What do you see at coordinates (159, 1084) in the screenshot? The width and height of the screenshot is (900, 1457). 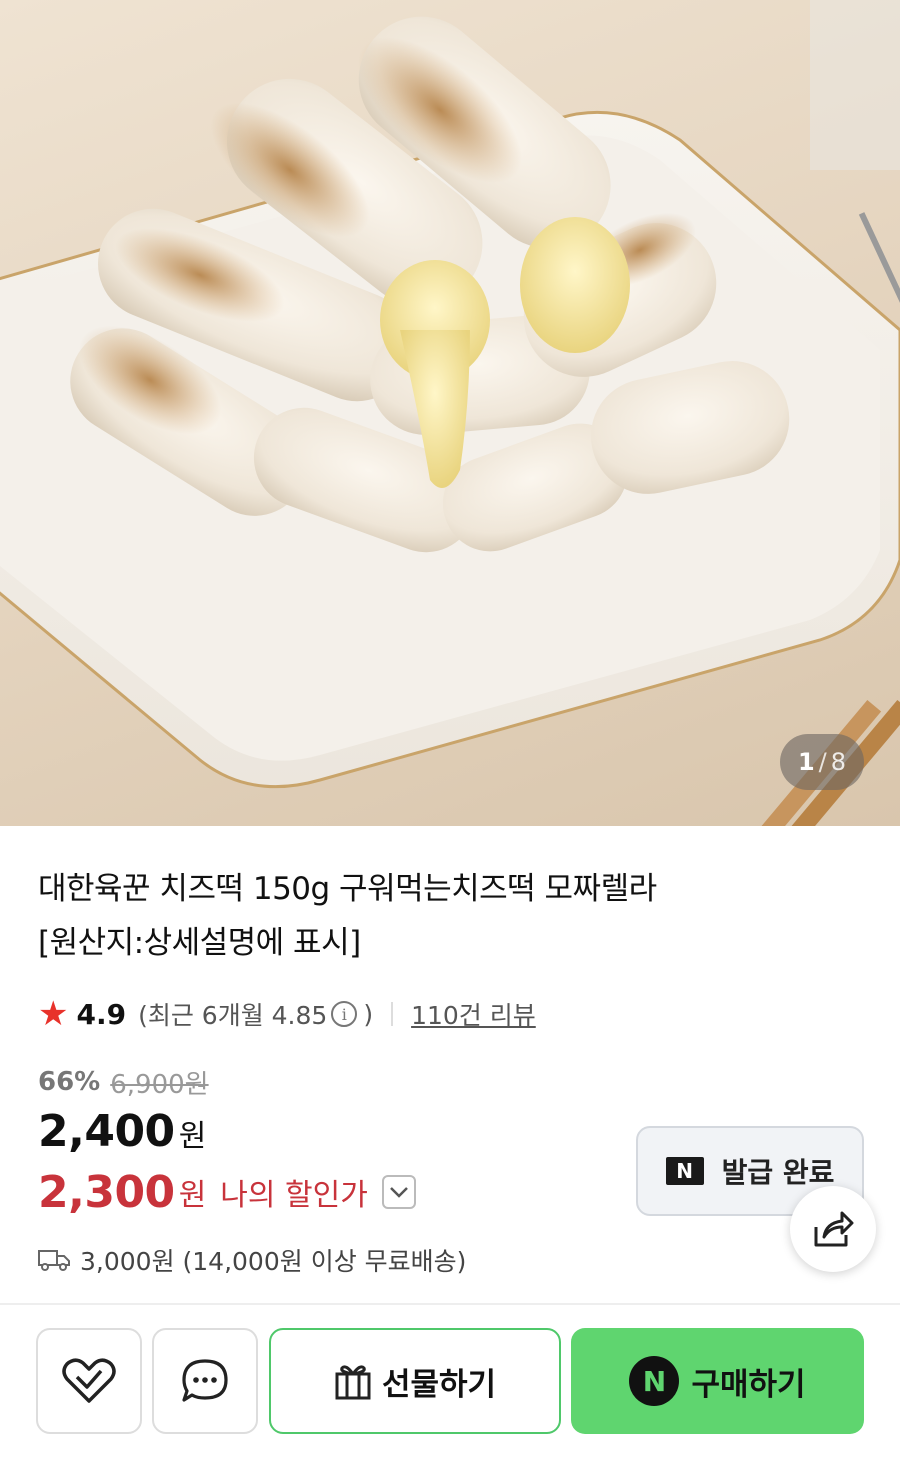 I see `original-price: 6,900원` at bounding box center [159, 1084].